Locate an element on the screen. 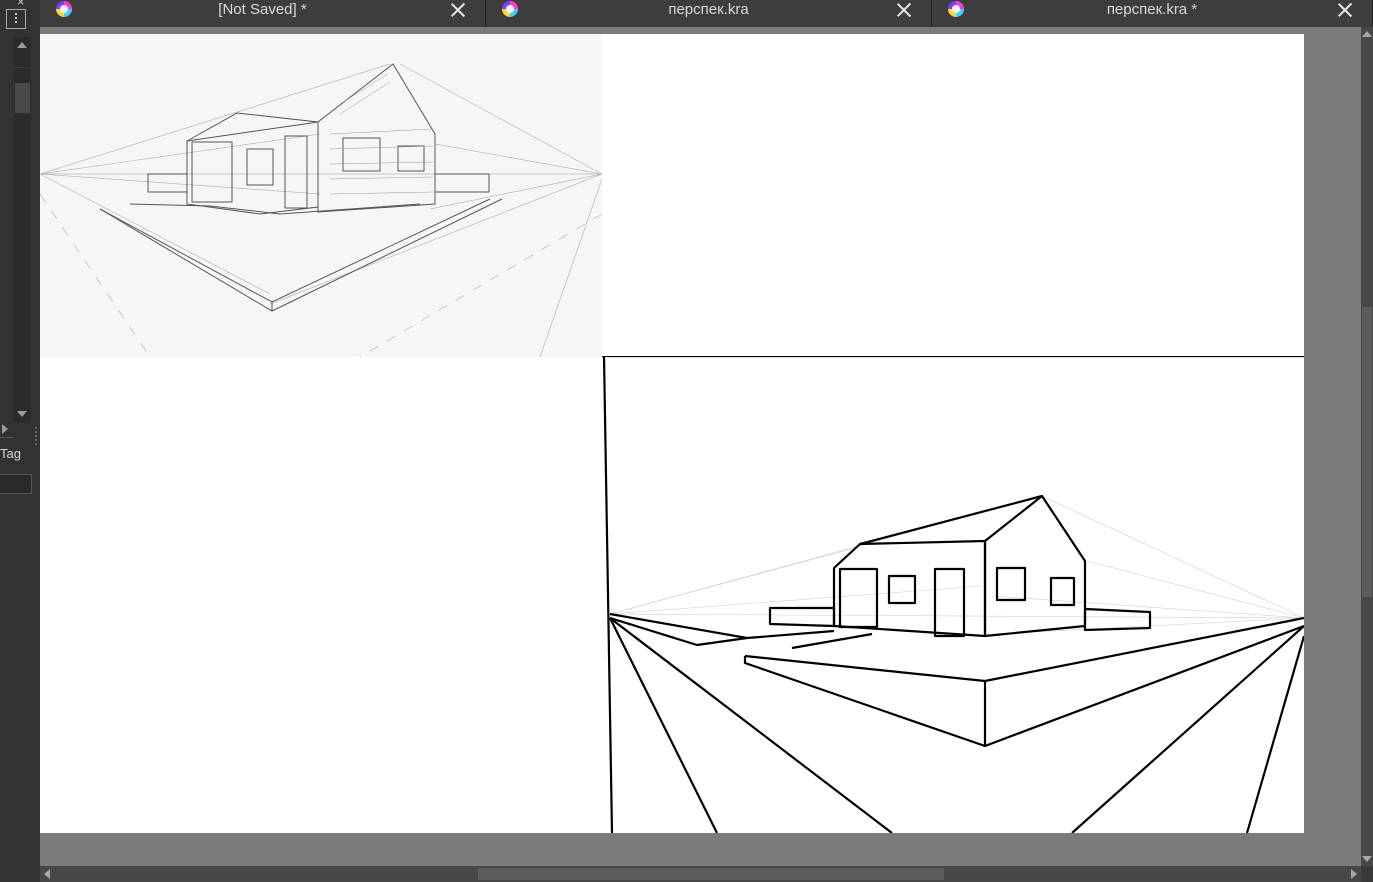 Image resolution: width=1373 pixels, height=882 pixels. tab-title: перспек.kra is located at coordinates (708, 9).